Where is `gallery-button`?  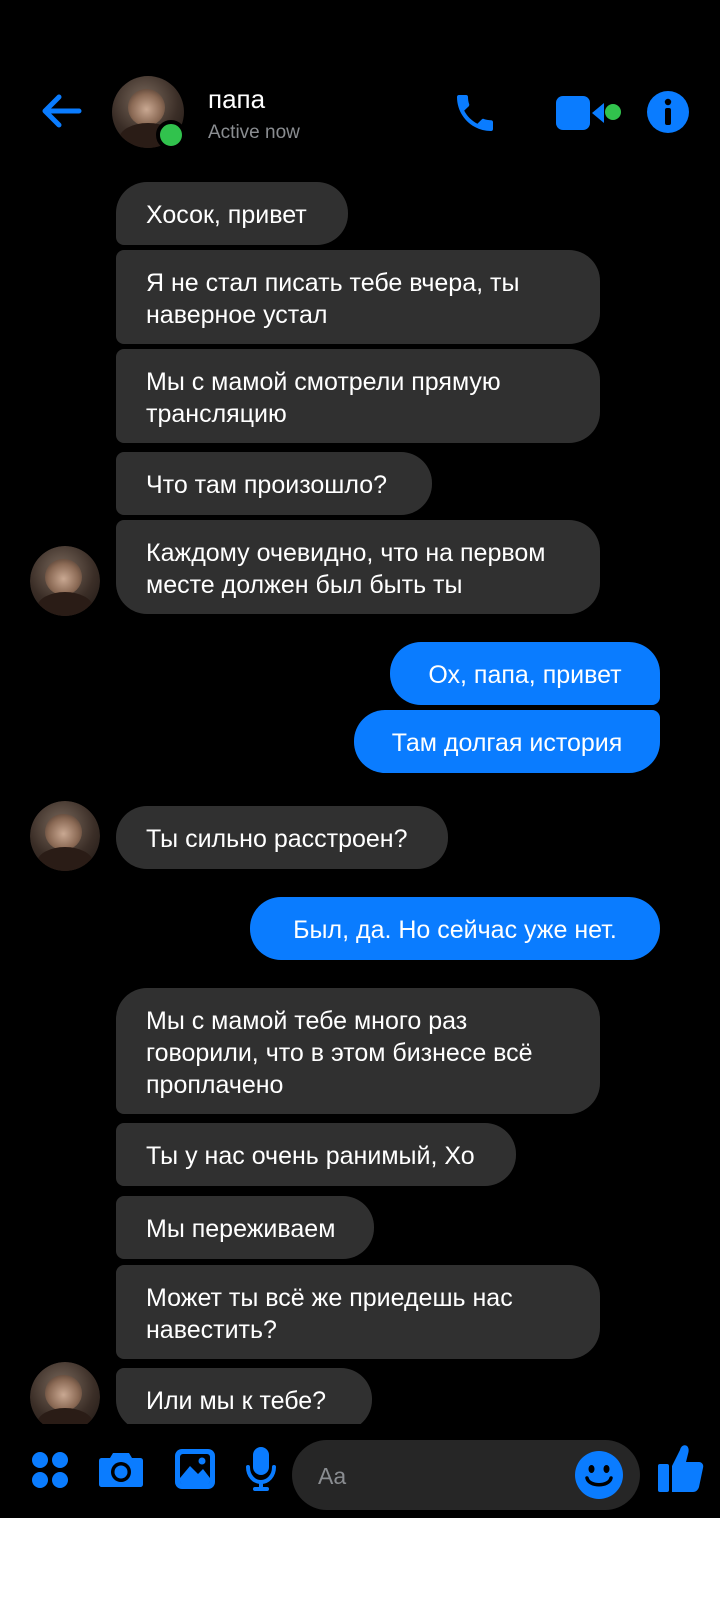 gallery-button is located at coordinates (195, 1469).